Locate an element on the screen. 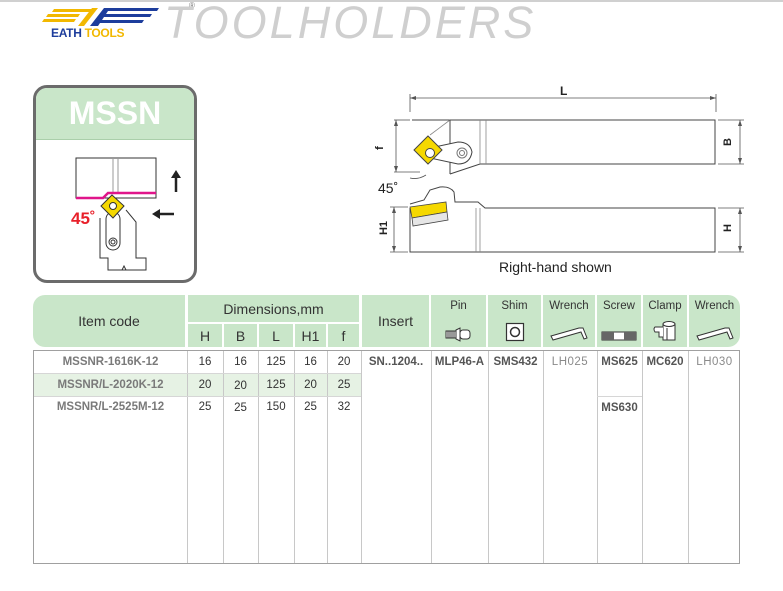 This screenshot has height=591, width=783. machining-direction-diagram is located at coordinates (128, 214).